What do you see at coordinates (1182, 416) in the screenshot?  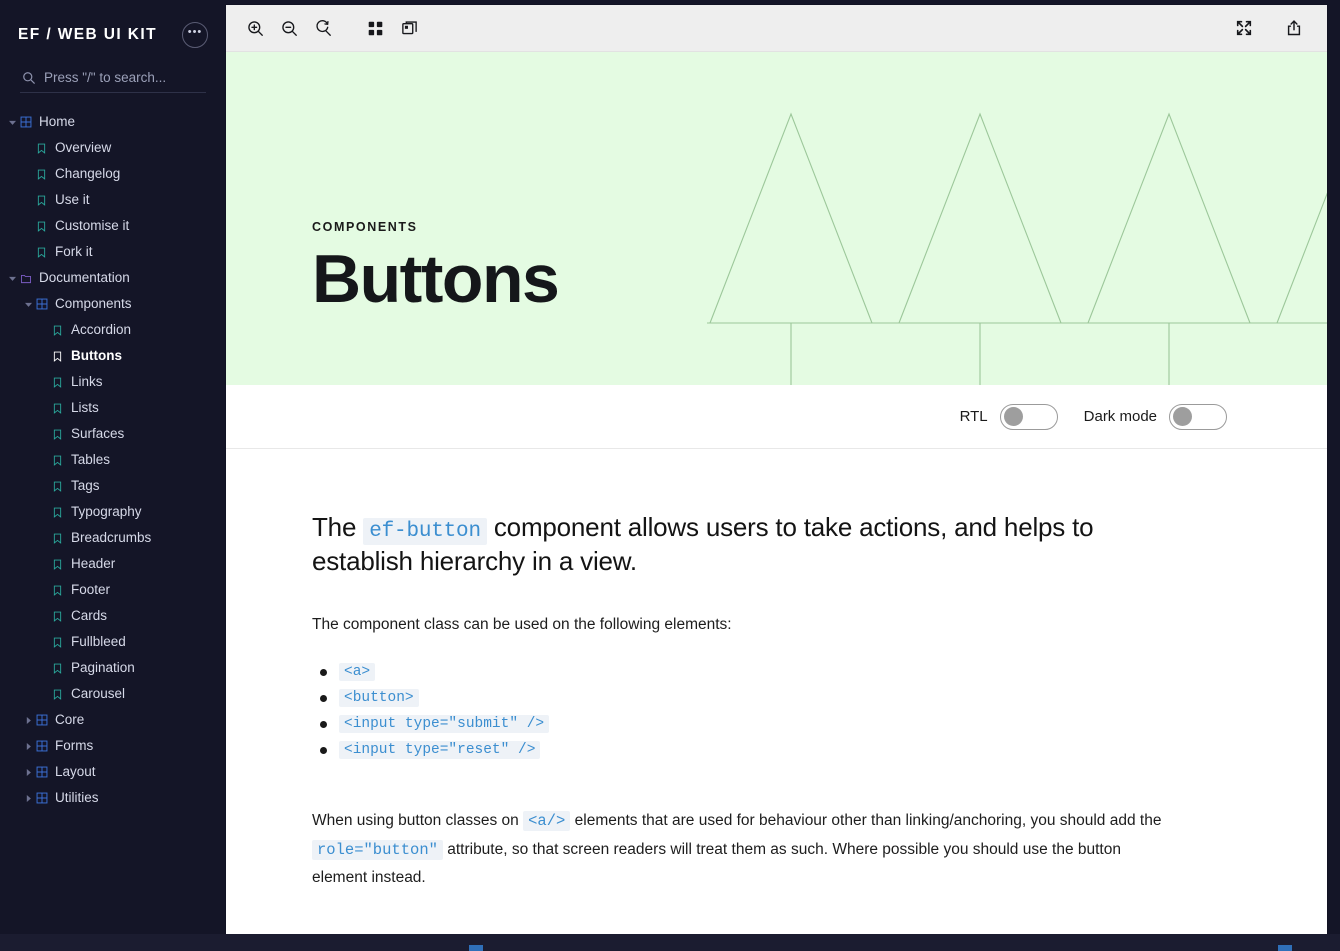 I see `dark-mode-toggle-knob` at bounding box center [1182, 416].